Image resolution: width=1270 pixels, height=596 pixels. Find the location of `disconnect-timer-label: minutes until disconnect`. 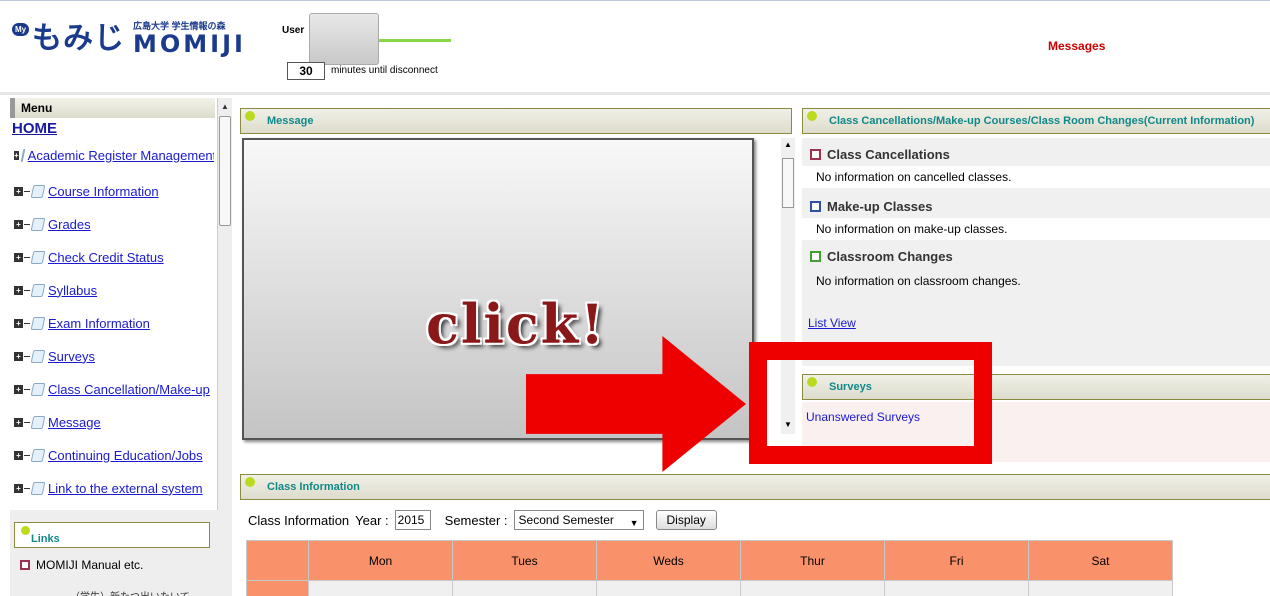

disconnect-timer-label: minutes until disconnect is located at coordinates (384, 70).